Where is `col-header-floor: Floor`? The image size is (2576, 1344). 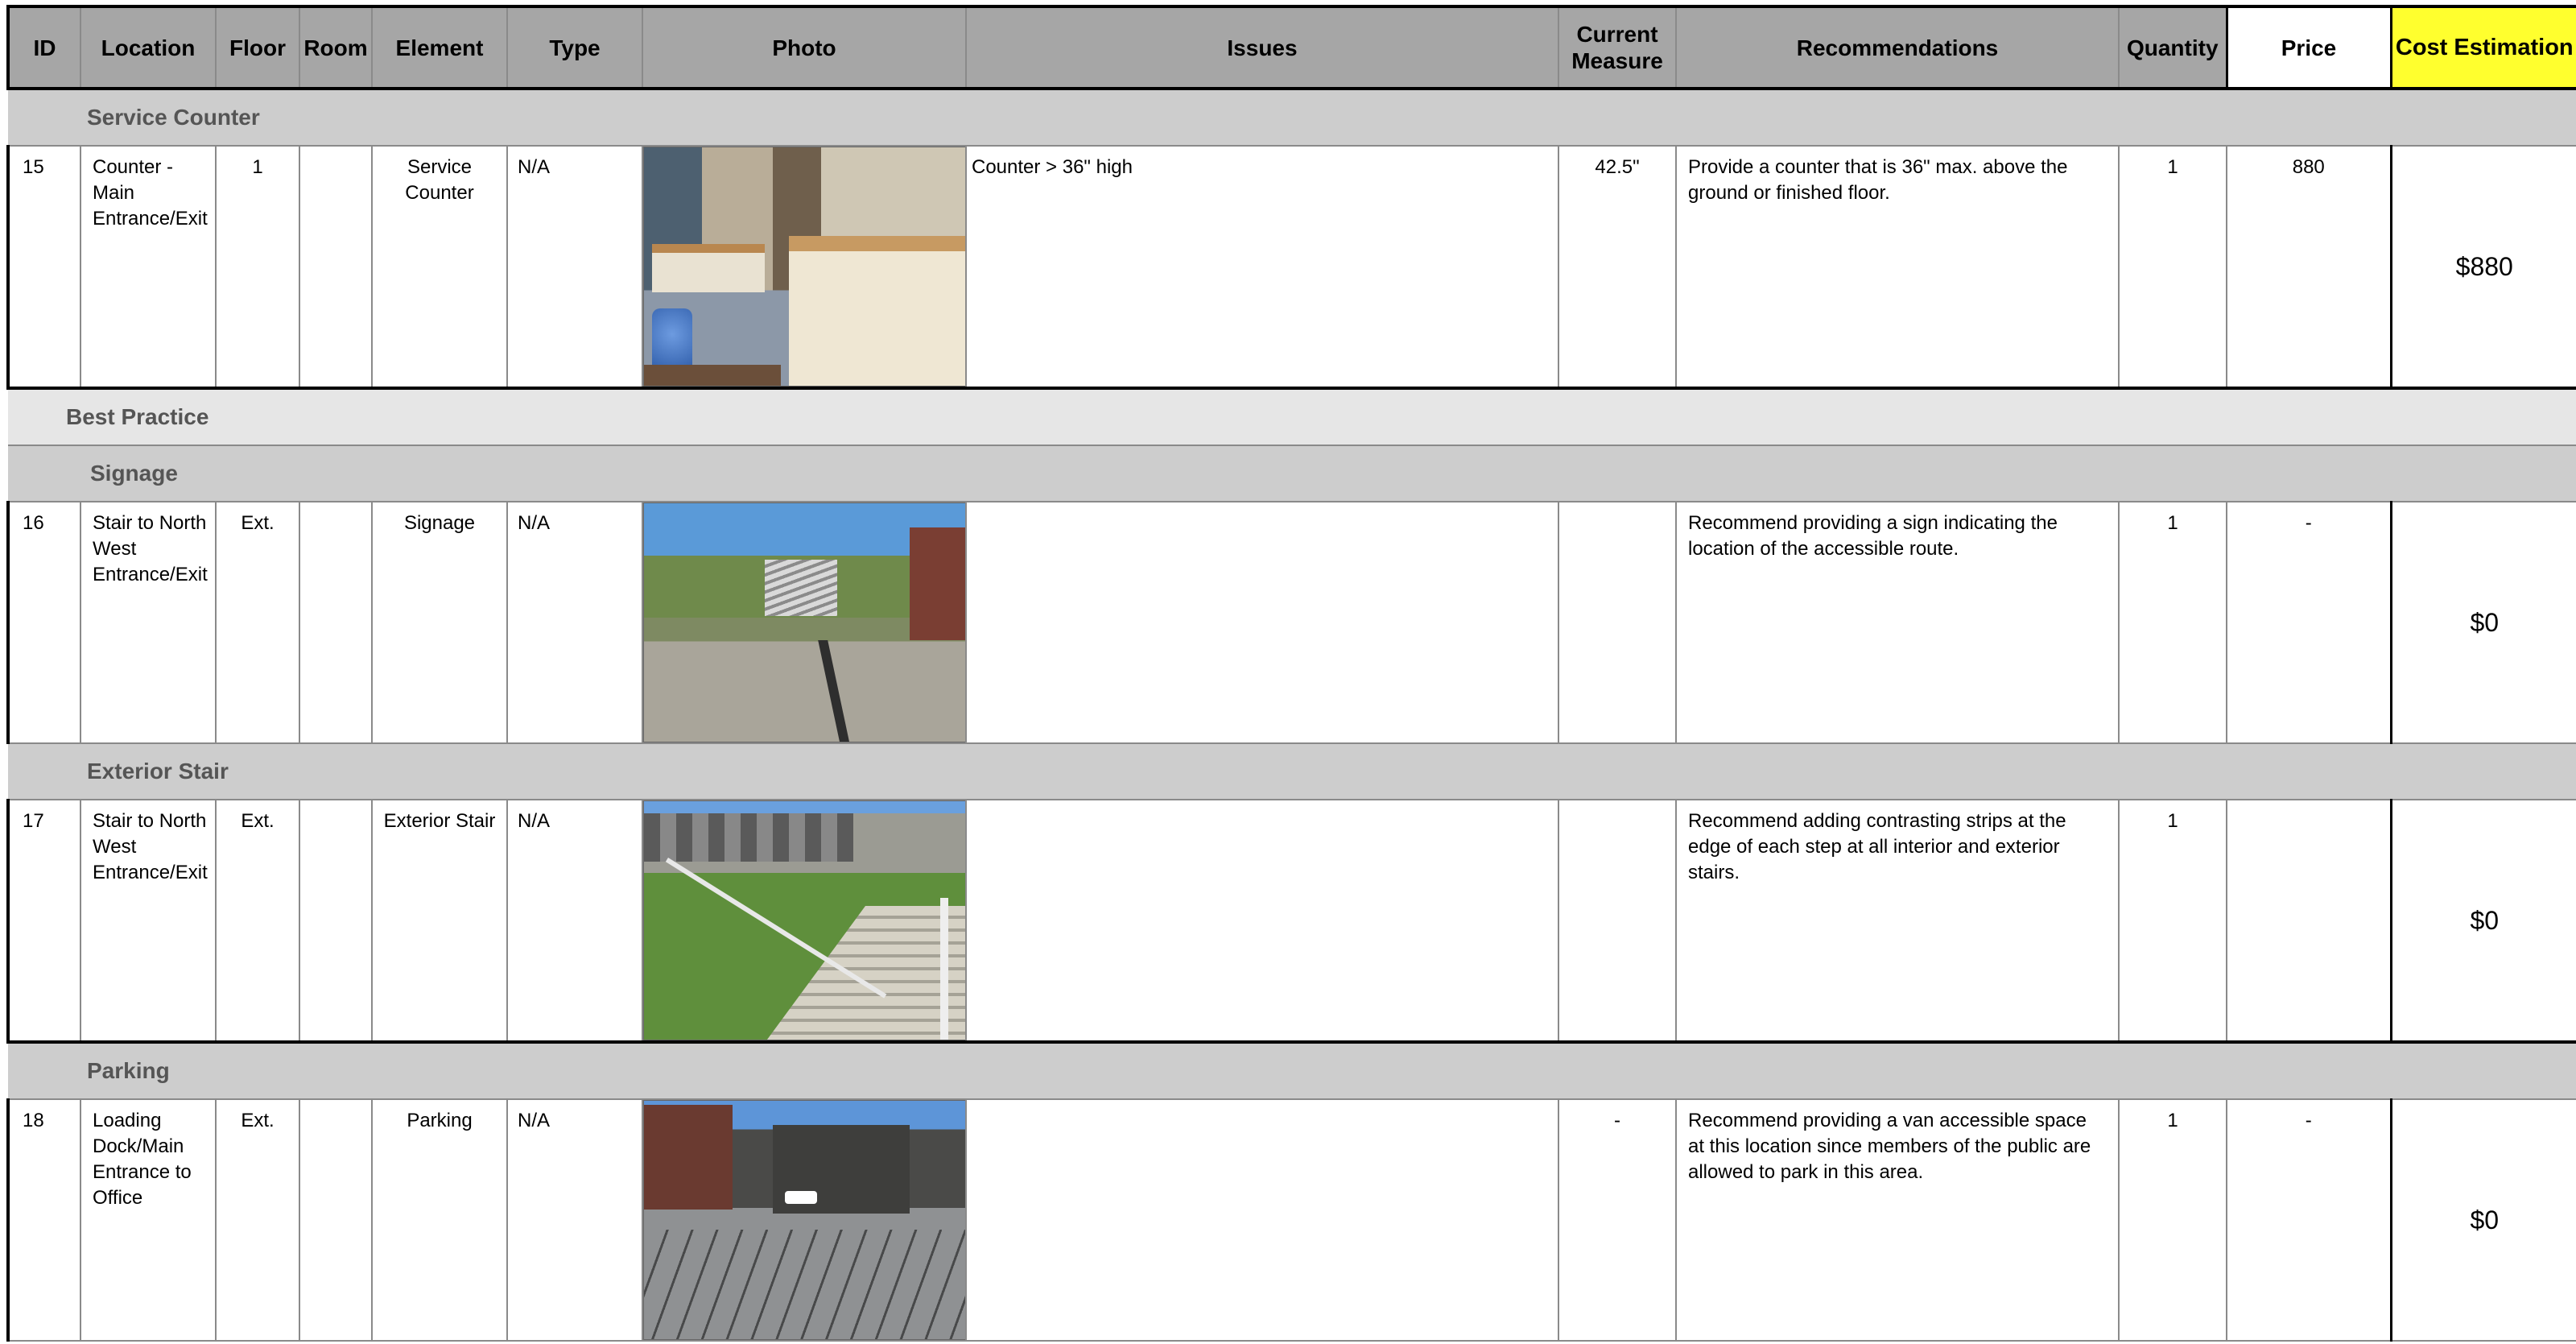
col-header-floor: Floor is located at coordinates (257, 47).